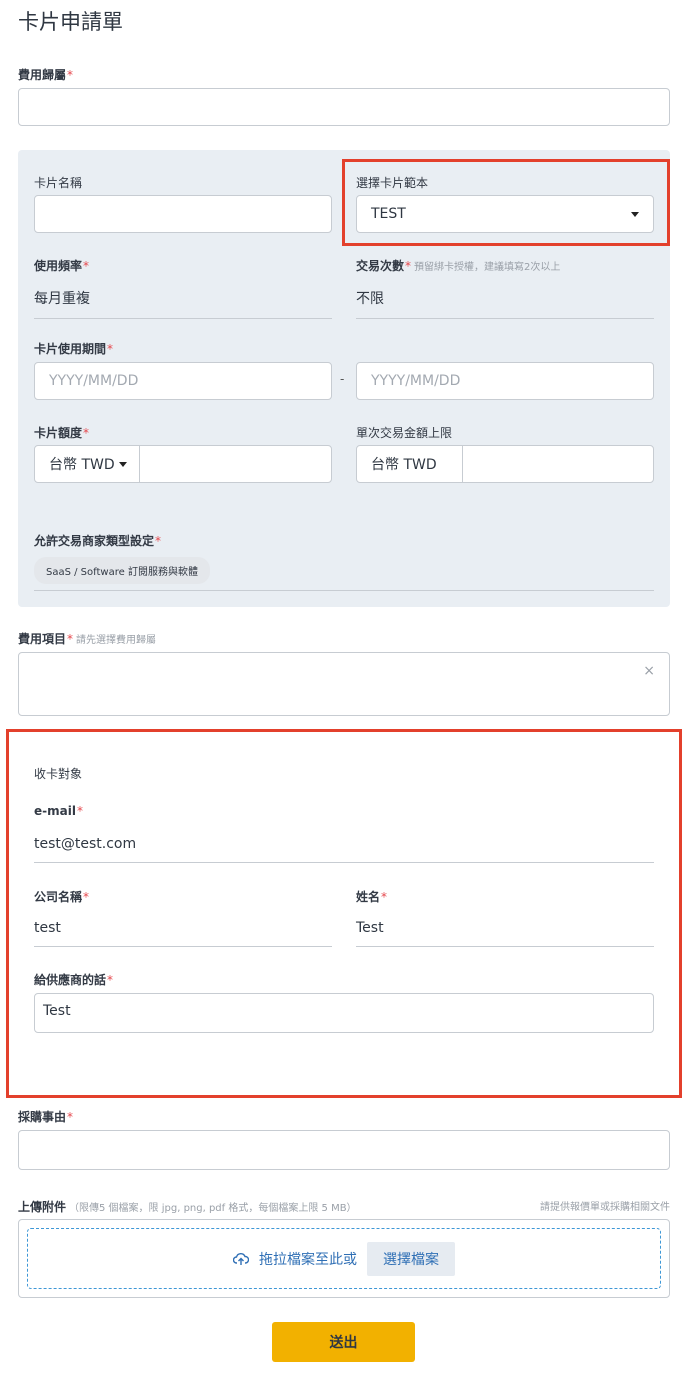  What do you see at coordinates (344, 1013) in the screenshot?
I see `message-textarea: Test` at bounding box center [344, 1013].